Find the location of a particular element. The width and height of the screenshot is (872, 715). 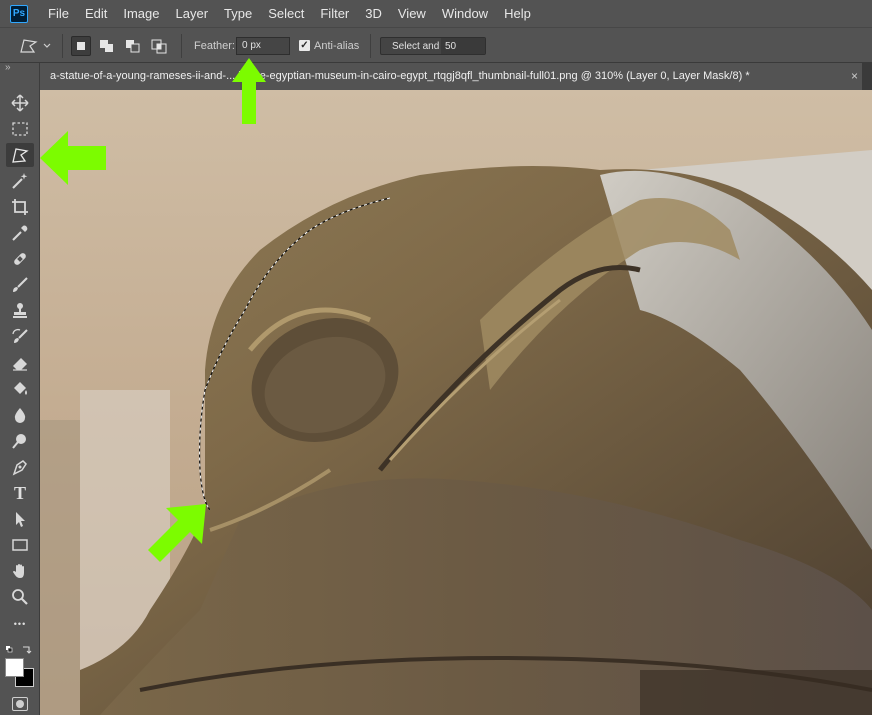

rectangle-shape-icon is located at coordinates (20, 545).